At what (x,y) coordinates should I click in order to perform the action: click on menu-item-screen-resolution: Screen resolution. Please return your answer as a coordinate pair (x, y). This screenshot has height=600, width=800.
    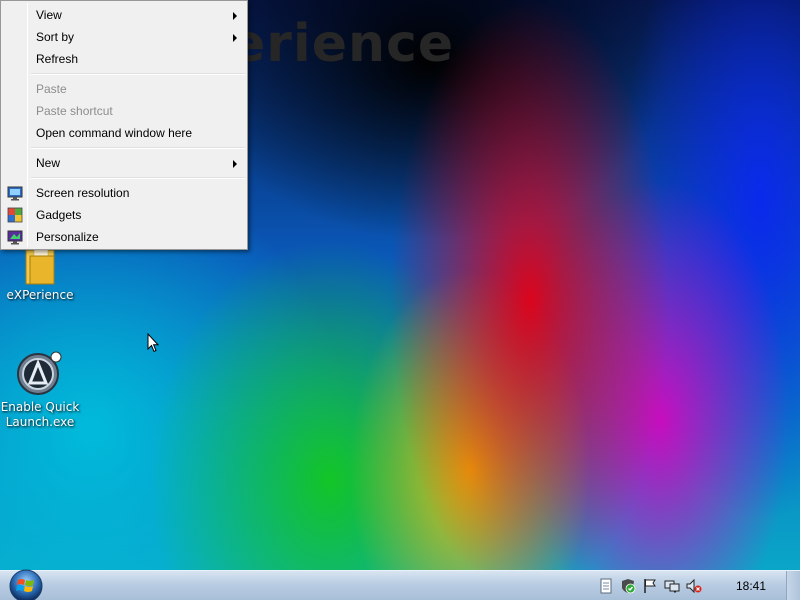
    Looking at the image, I should click on (124, 193).